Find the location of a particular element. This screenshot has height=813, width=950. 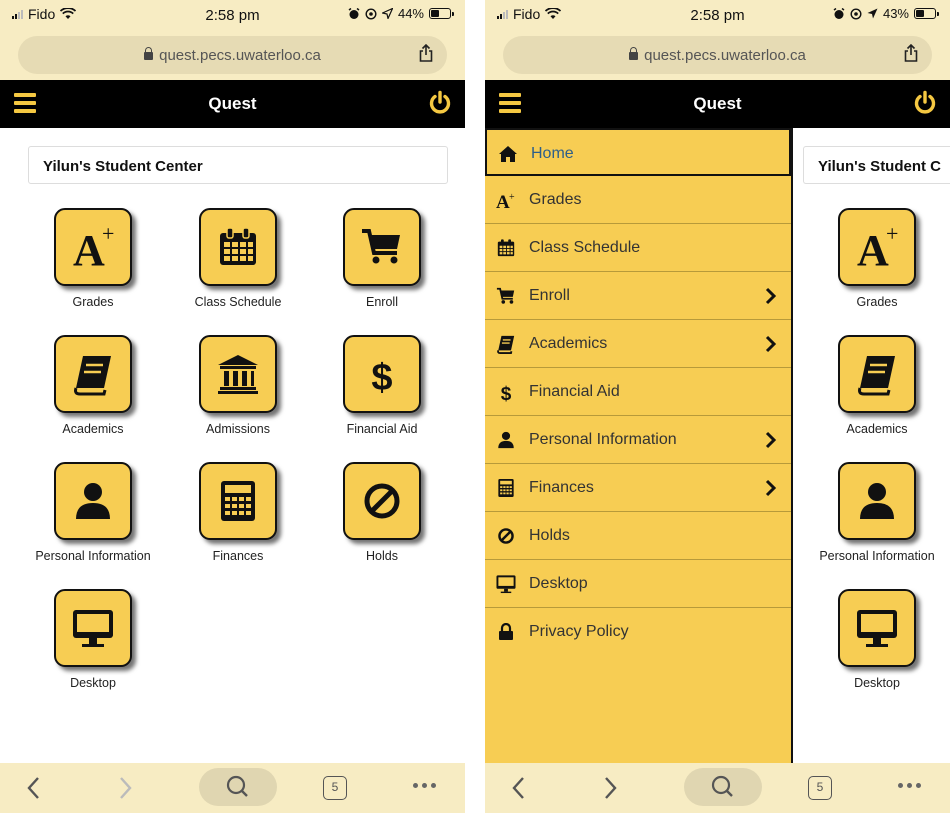

menu-item-home: Home is located at coordinates (638, 152).